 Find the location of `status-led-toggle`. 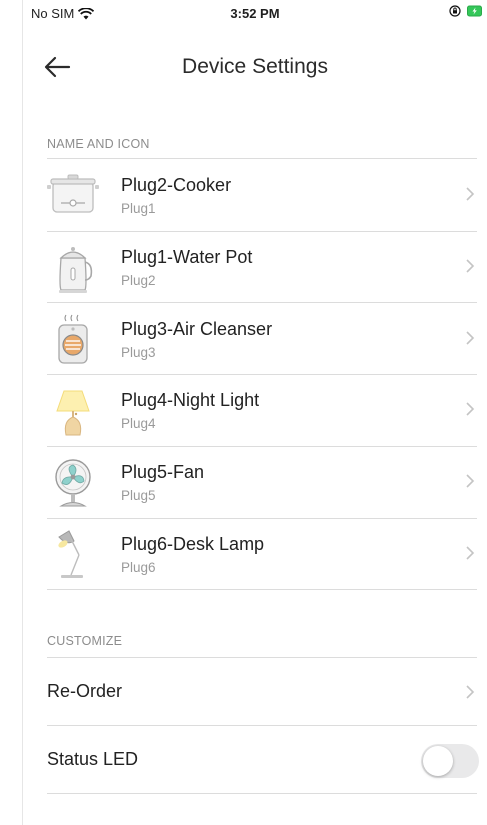

status-led-toggle is located at coordinates (450, 761).